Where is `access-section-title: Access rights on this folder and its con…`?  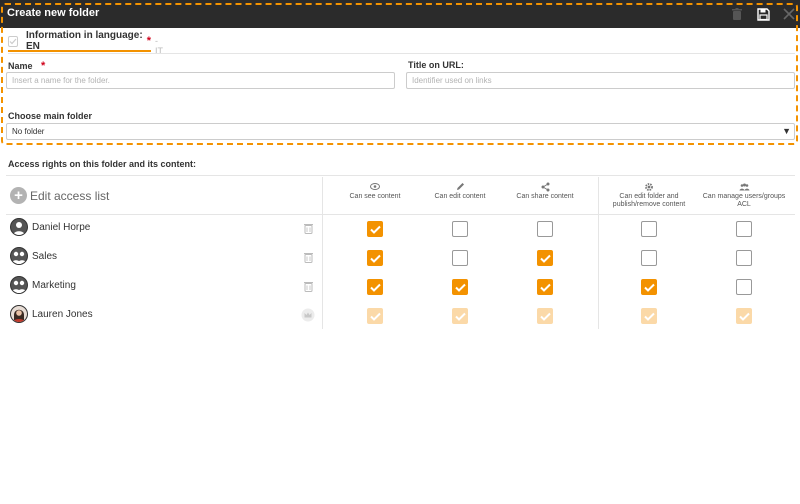
access-section-title: Access rights on this folder and its con… is located at coordinates (102, 164).